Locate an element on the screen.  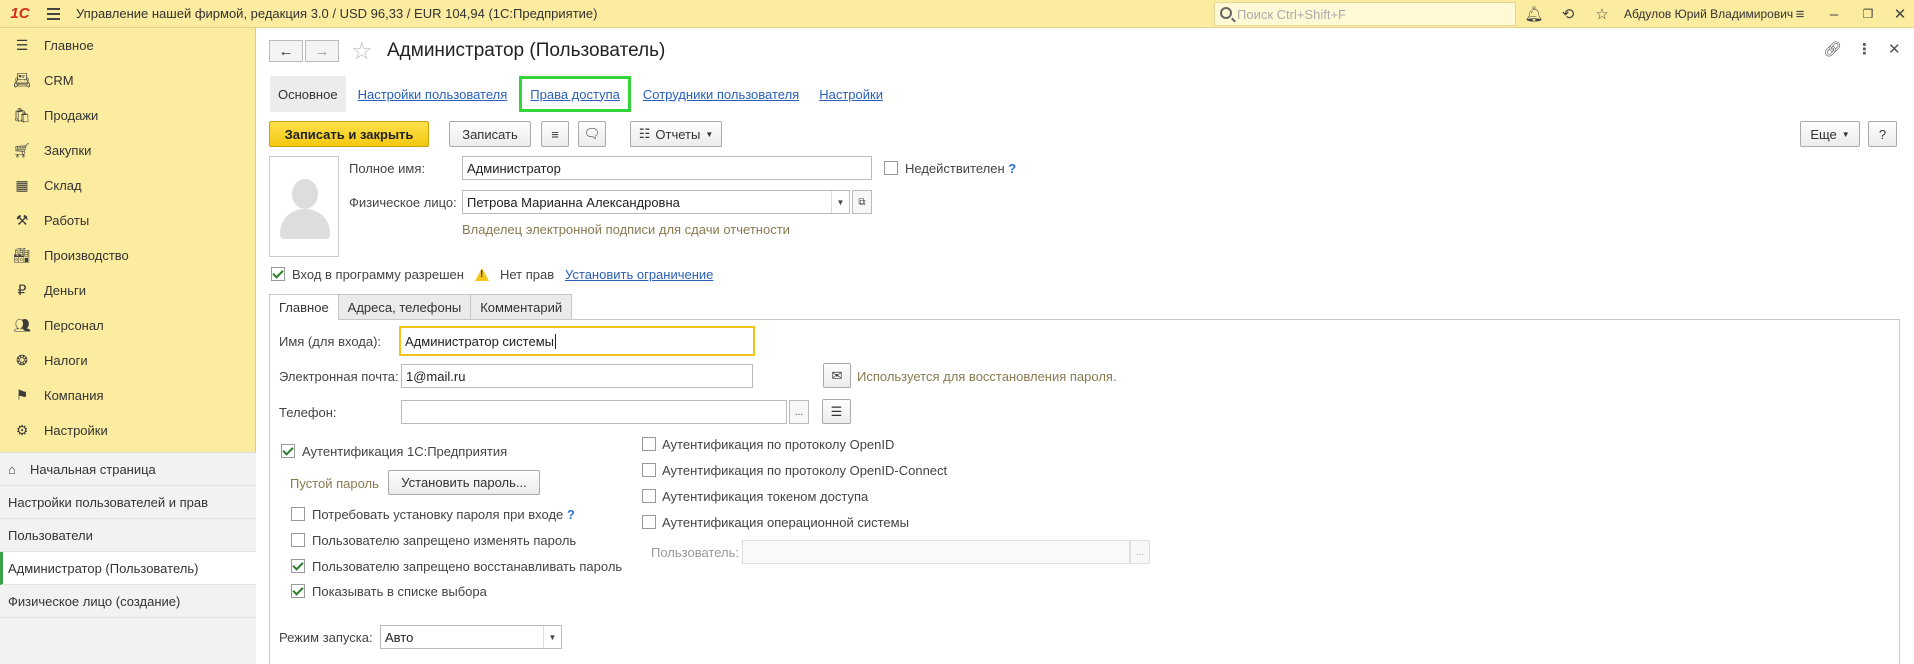
1c-logo: 1С is located at coordinates (20, 13).